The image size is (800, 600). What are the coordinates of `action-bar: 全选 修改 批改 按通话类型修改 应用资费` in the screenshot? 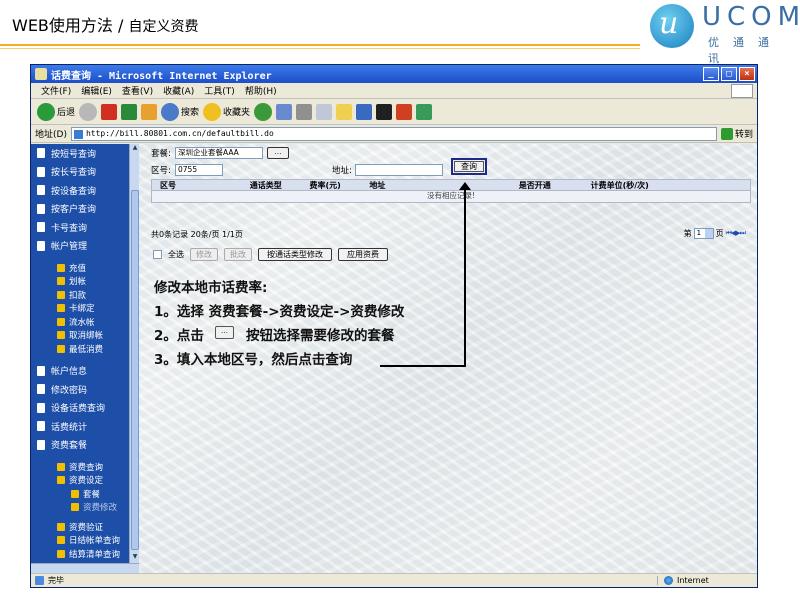 It's located at (270, 254).